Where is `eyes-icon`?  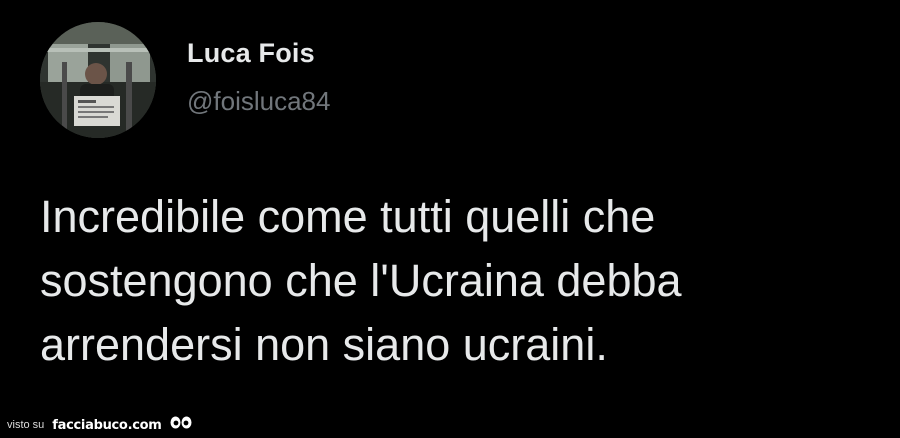
eyes-icon is located at coordinates (181, 425).